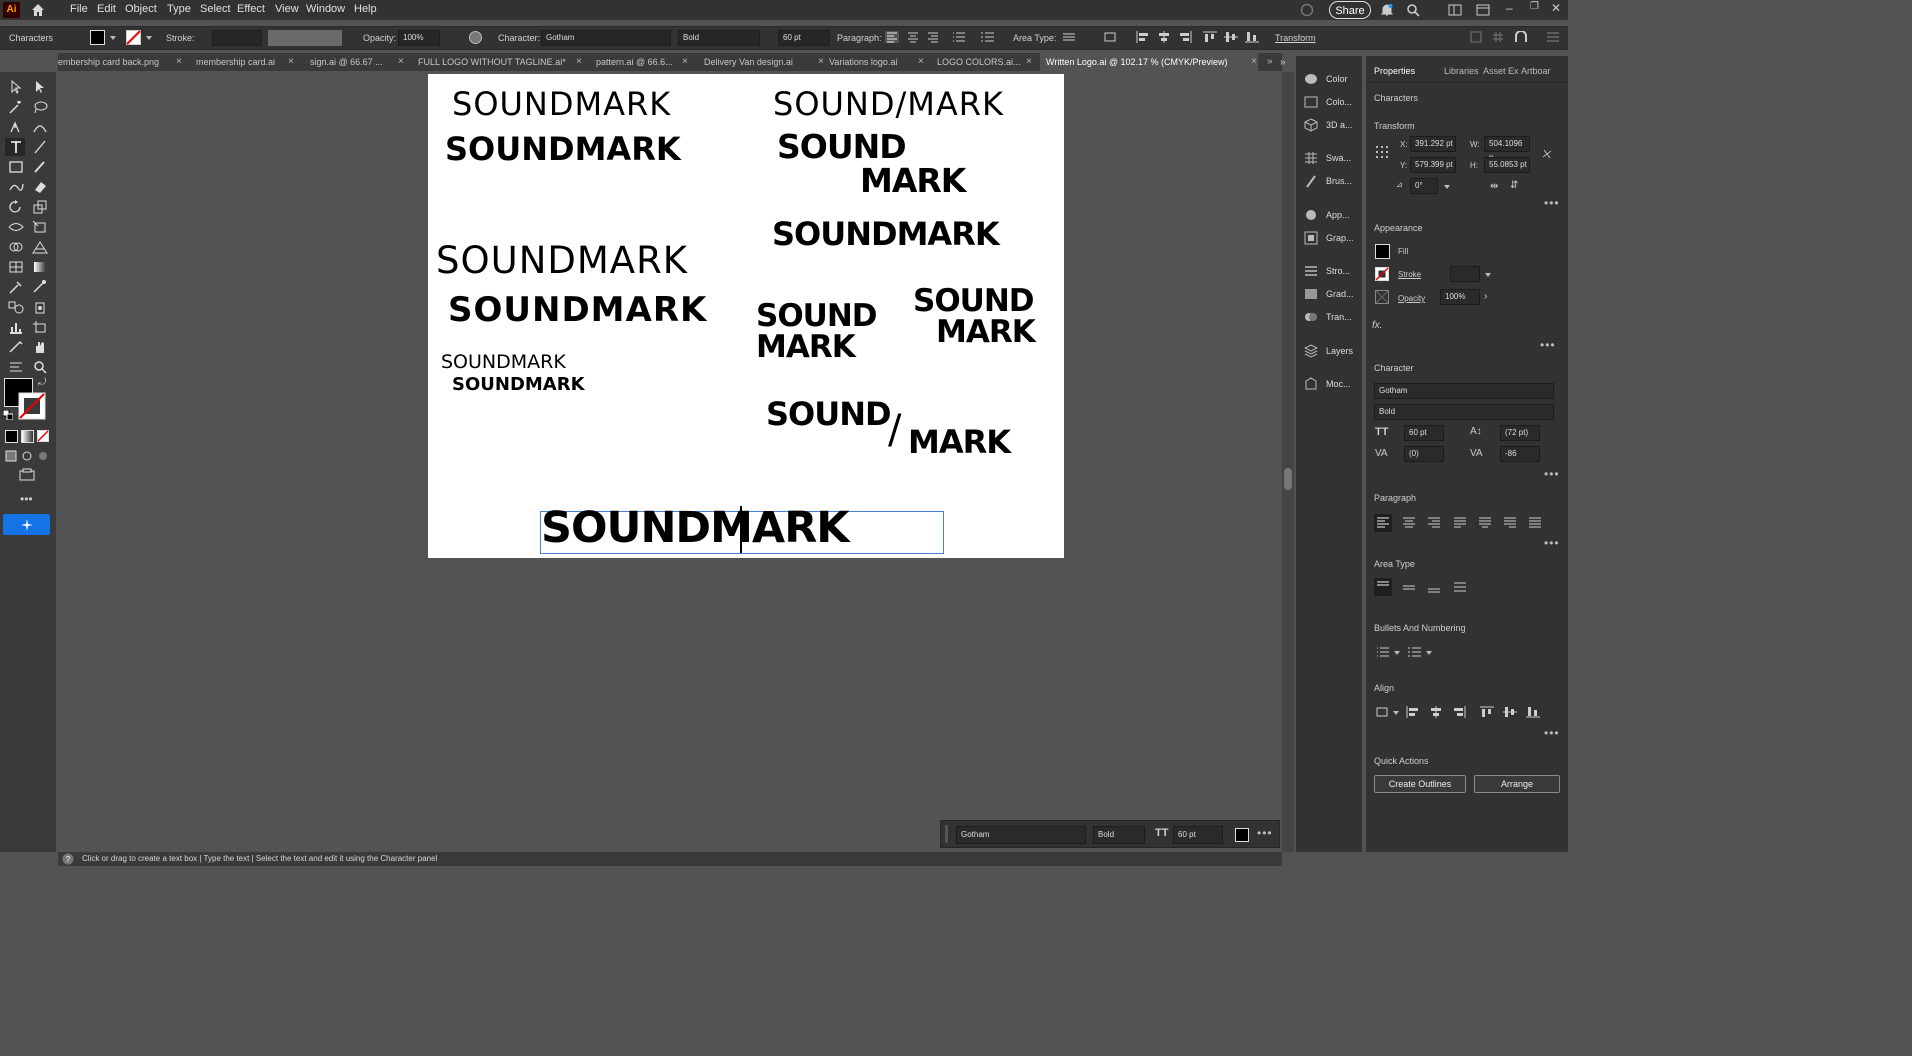 Image resolution: width=1912 pixels, height=1056 pixels. What do you see at coordinates (419, 38) in the screenshot?
I see `opacity-field: 100%` at bounding box center [419, 38].